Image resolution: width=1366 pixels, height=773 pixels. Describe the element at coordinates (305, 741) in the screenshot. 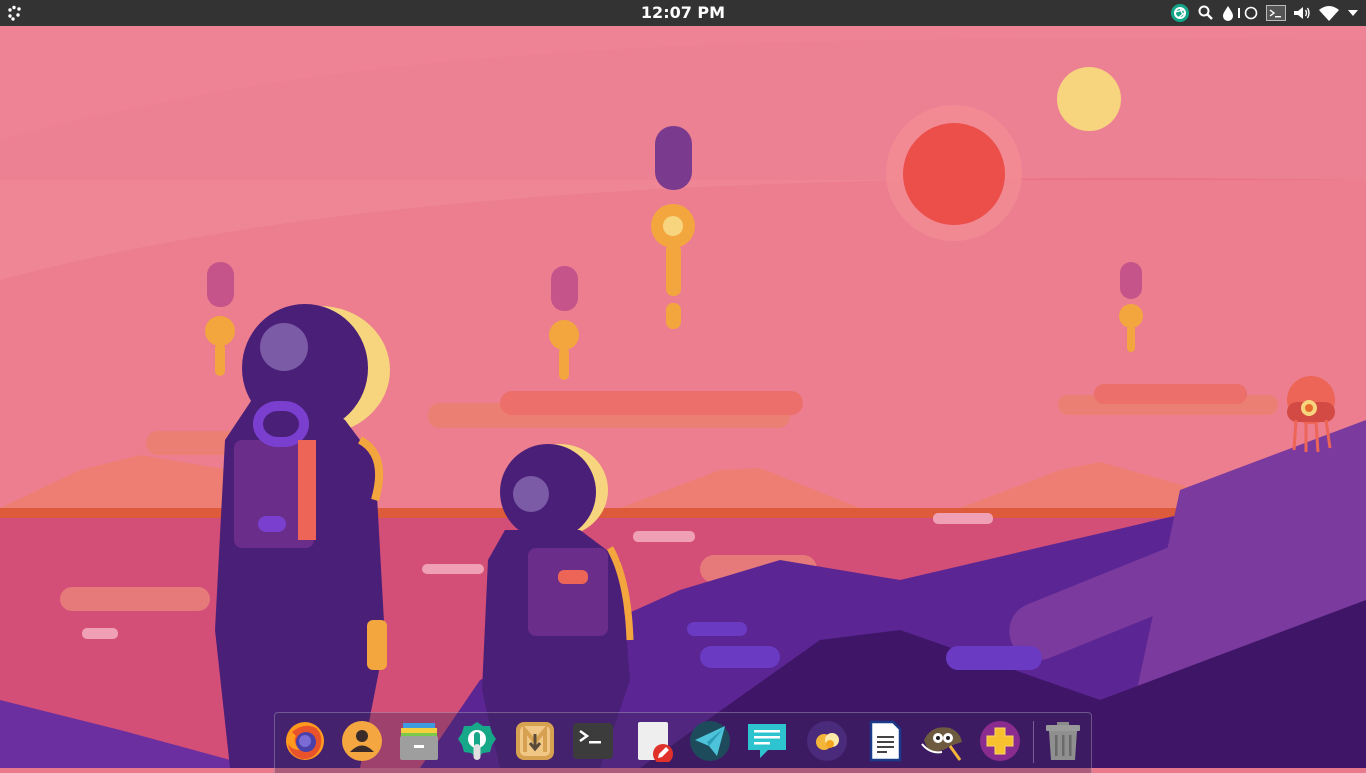

I see `firefox-icon` at that location.